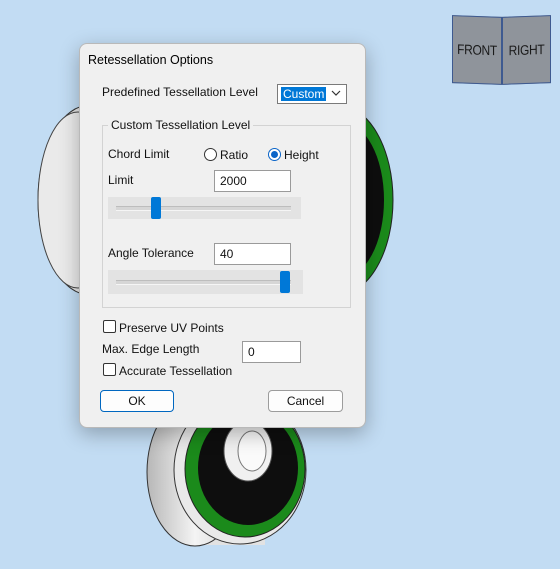 This screenshot has height=569, width=560. I want to click on ratio-label: Ratio, so click(234, 155).